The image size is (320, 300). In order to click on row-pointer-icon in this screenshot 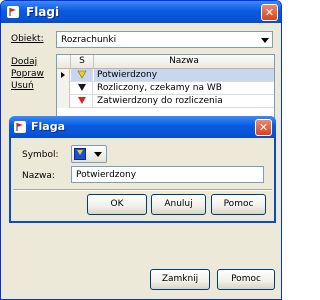, I will do `click(63, 75)`.